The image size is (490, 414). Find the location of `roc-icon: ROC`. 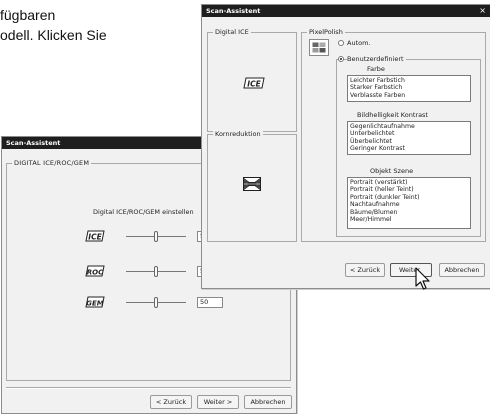

roc-icon: ROC is located at coordinates (95, 272).